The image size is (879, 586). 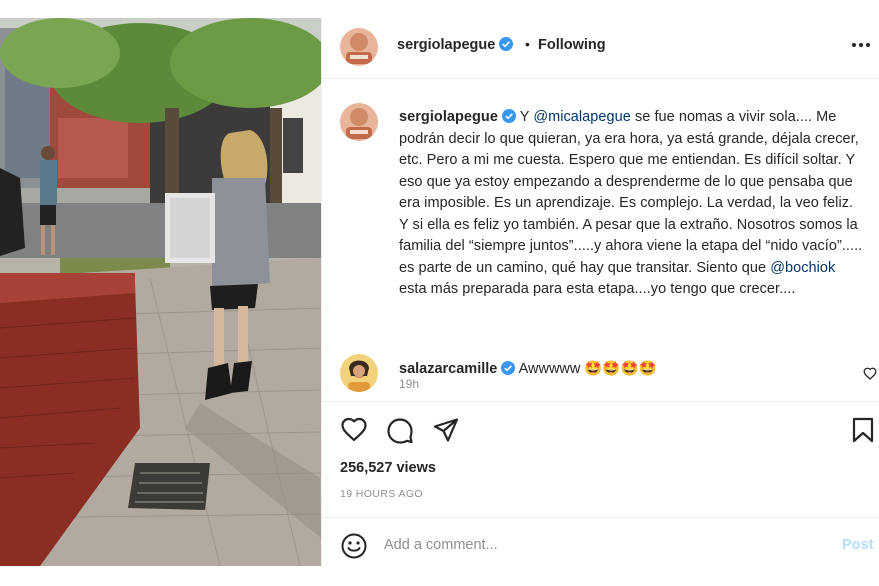 I want to click on add-comment-bar: Post, so click(x=600, y=541).